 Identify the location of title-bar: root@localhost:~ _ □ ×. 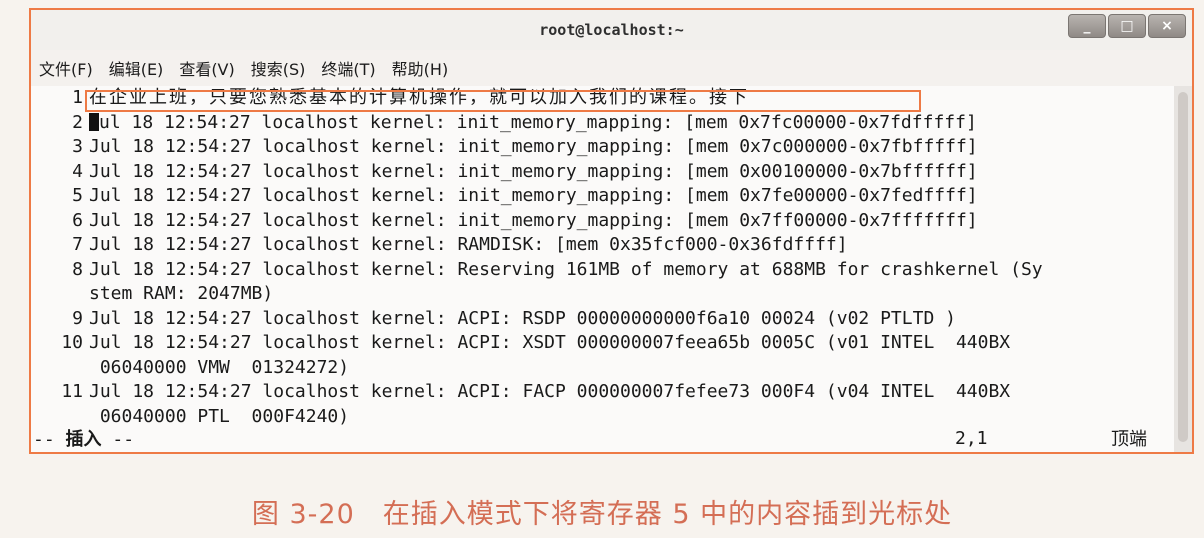
(611, 30).